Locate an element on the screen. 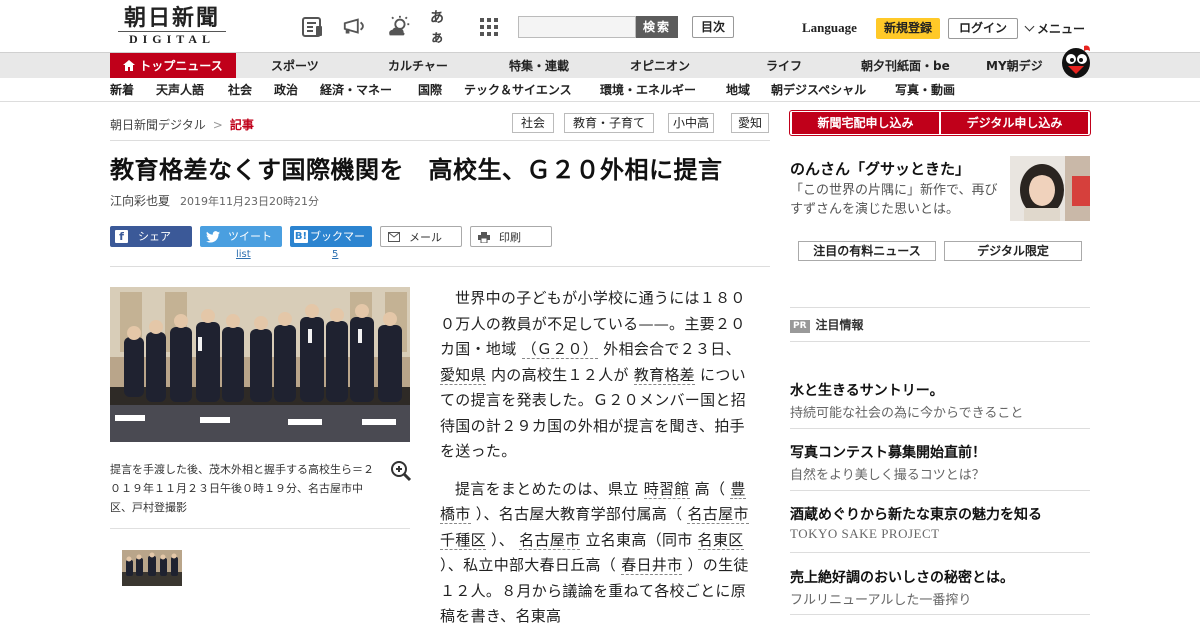  digital-only-button: デジタル限定 is located at coordinates (1013, 251).